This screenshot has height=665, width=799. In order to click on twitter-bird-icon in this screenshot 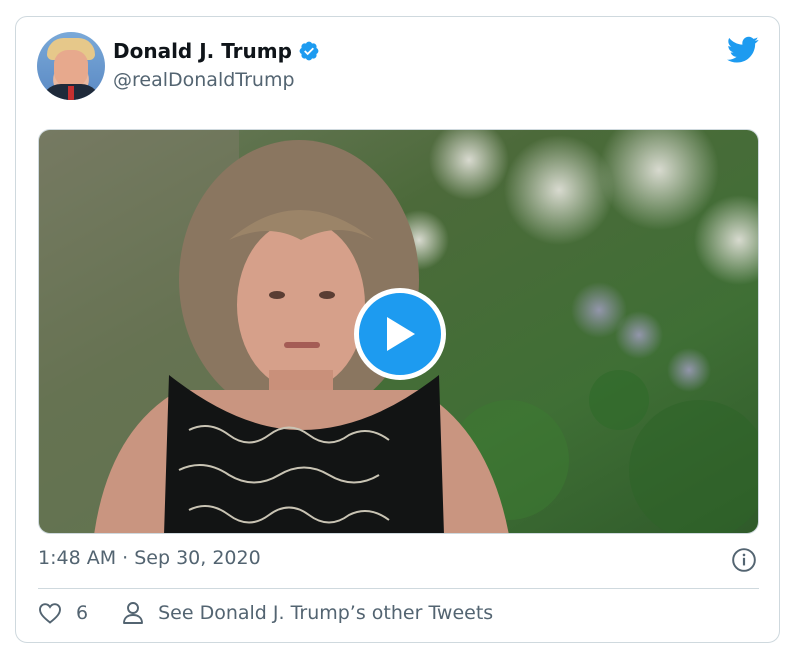, I will do `click(743, 50)`.